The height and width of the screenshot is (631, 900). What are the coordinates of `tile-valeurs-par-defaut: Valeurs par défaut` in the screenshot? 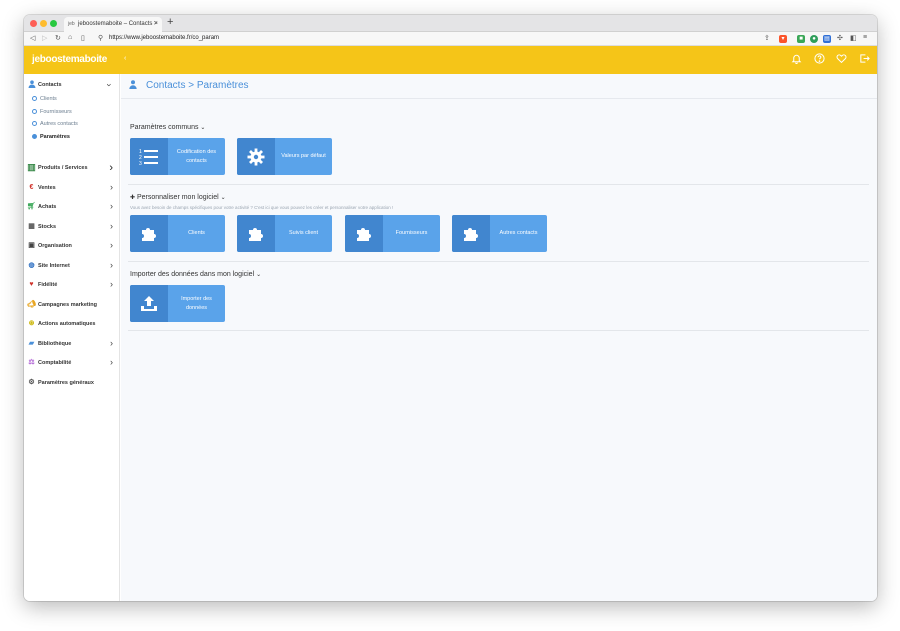 It's located at (284, 156).